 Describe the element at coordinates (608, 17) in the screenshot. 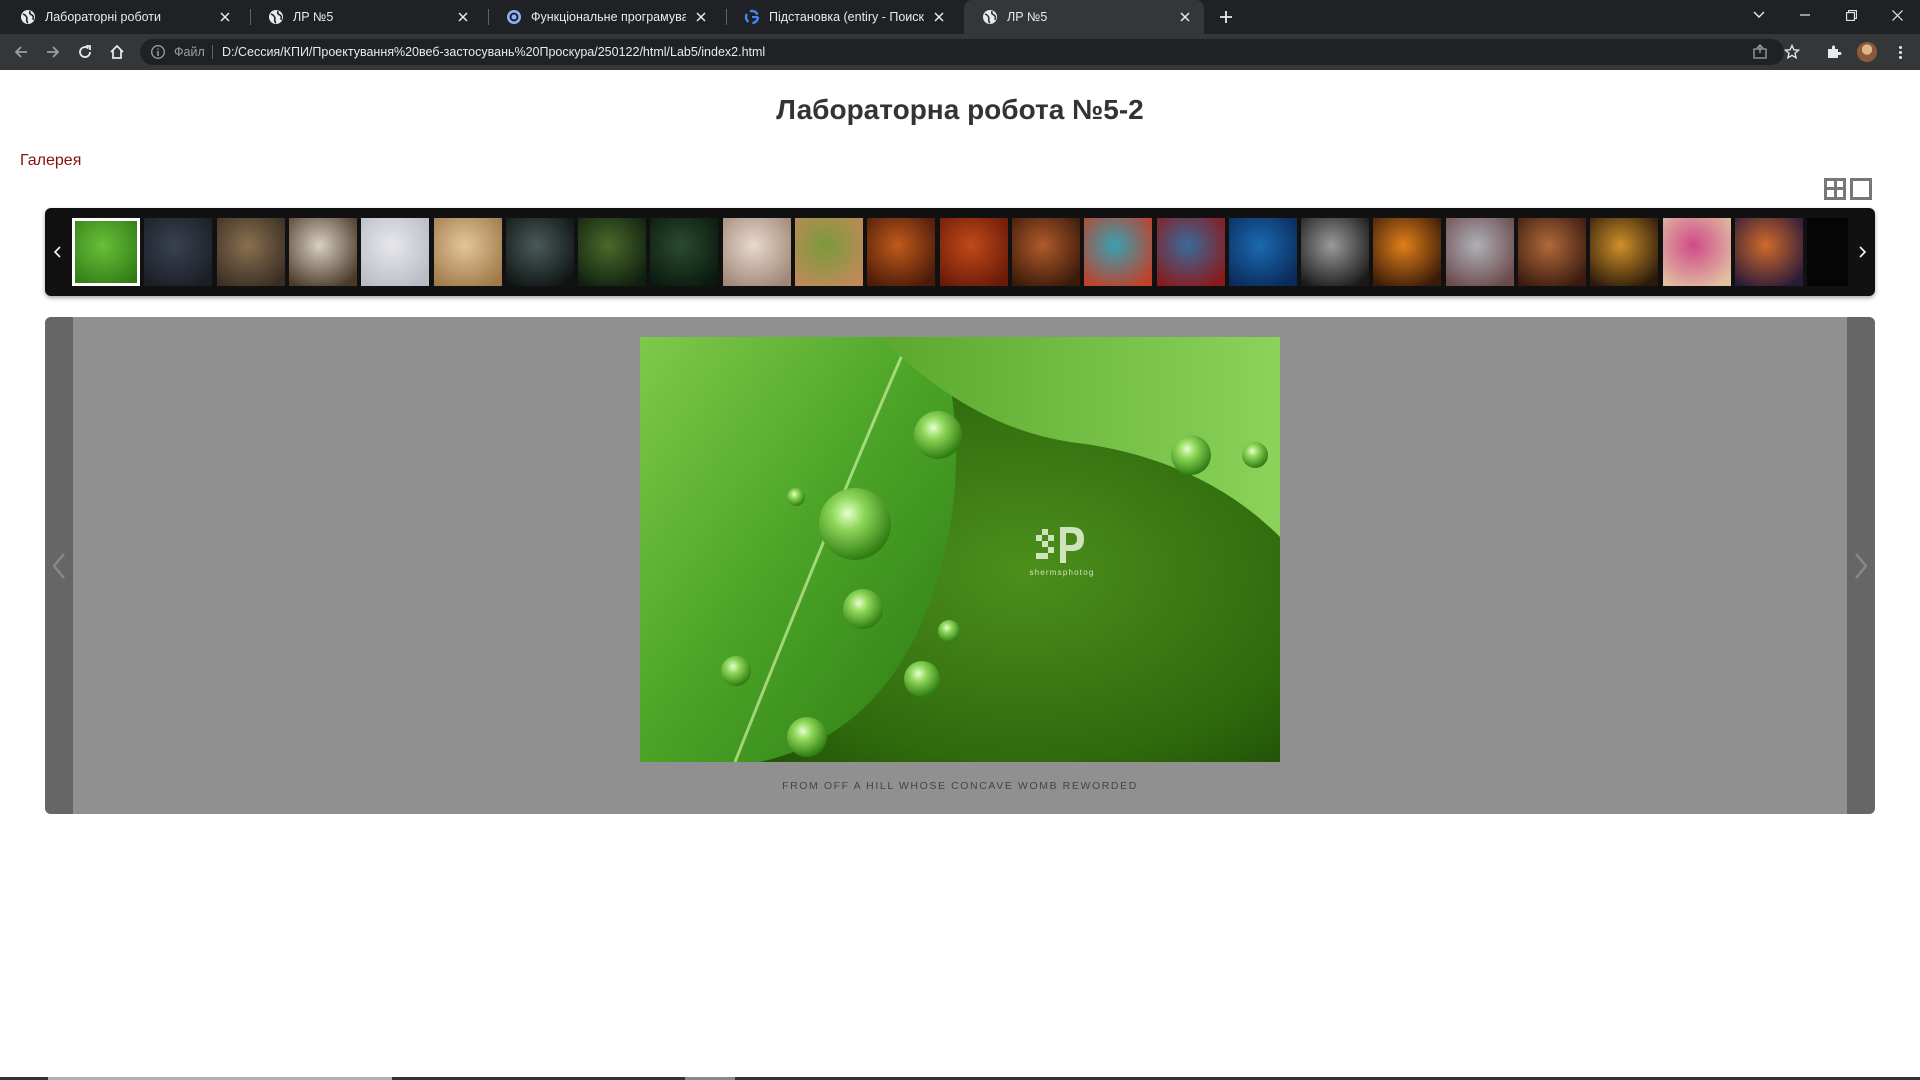

I see `tab-title: Функціональне програмування` at that location.